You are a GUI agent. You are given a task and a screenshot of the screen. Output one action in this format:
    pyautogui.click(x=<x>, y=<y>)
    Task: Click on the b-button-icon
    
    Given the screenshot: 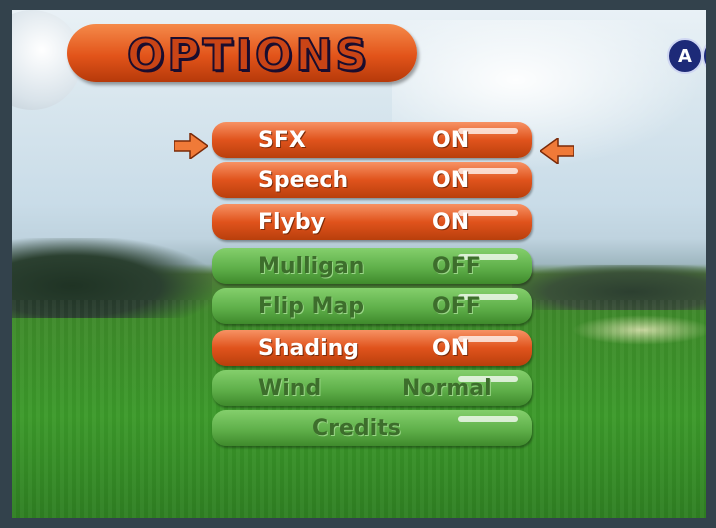 What is the action you would take?
    pyautogui.click(x=704, y=56)
    